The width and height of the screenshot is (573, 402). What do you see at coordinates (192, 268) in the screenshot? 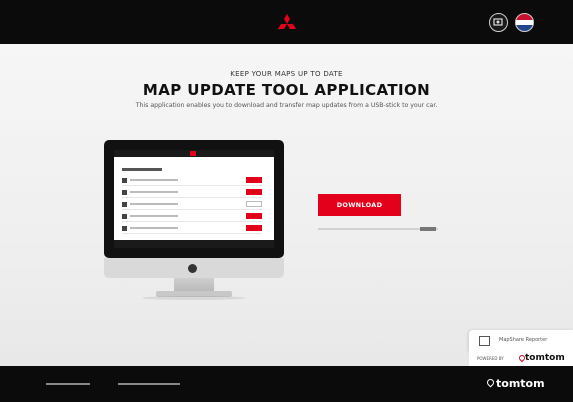
I see `apple-logo-icon` at bounding box center [192, 268].